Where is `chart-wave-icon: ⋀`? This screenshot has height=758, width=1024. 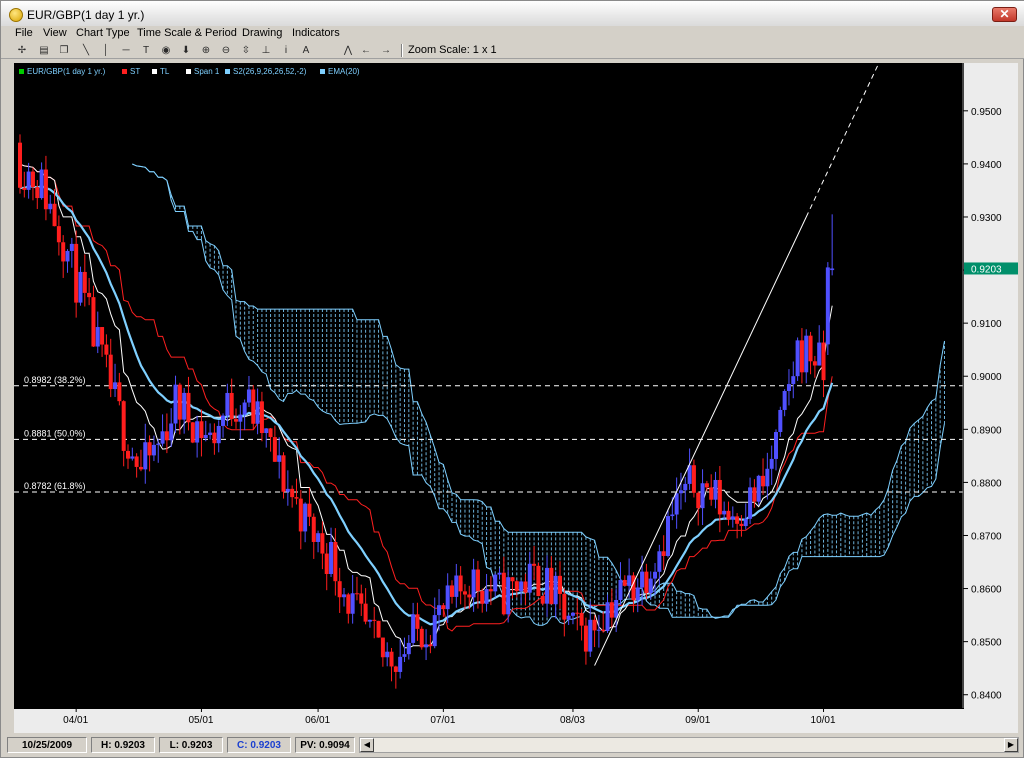
chart-wave-icon: ⋀ is located at coordinates (348, 50).